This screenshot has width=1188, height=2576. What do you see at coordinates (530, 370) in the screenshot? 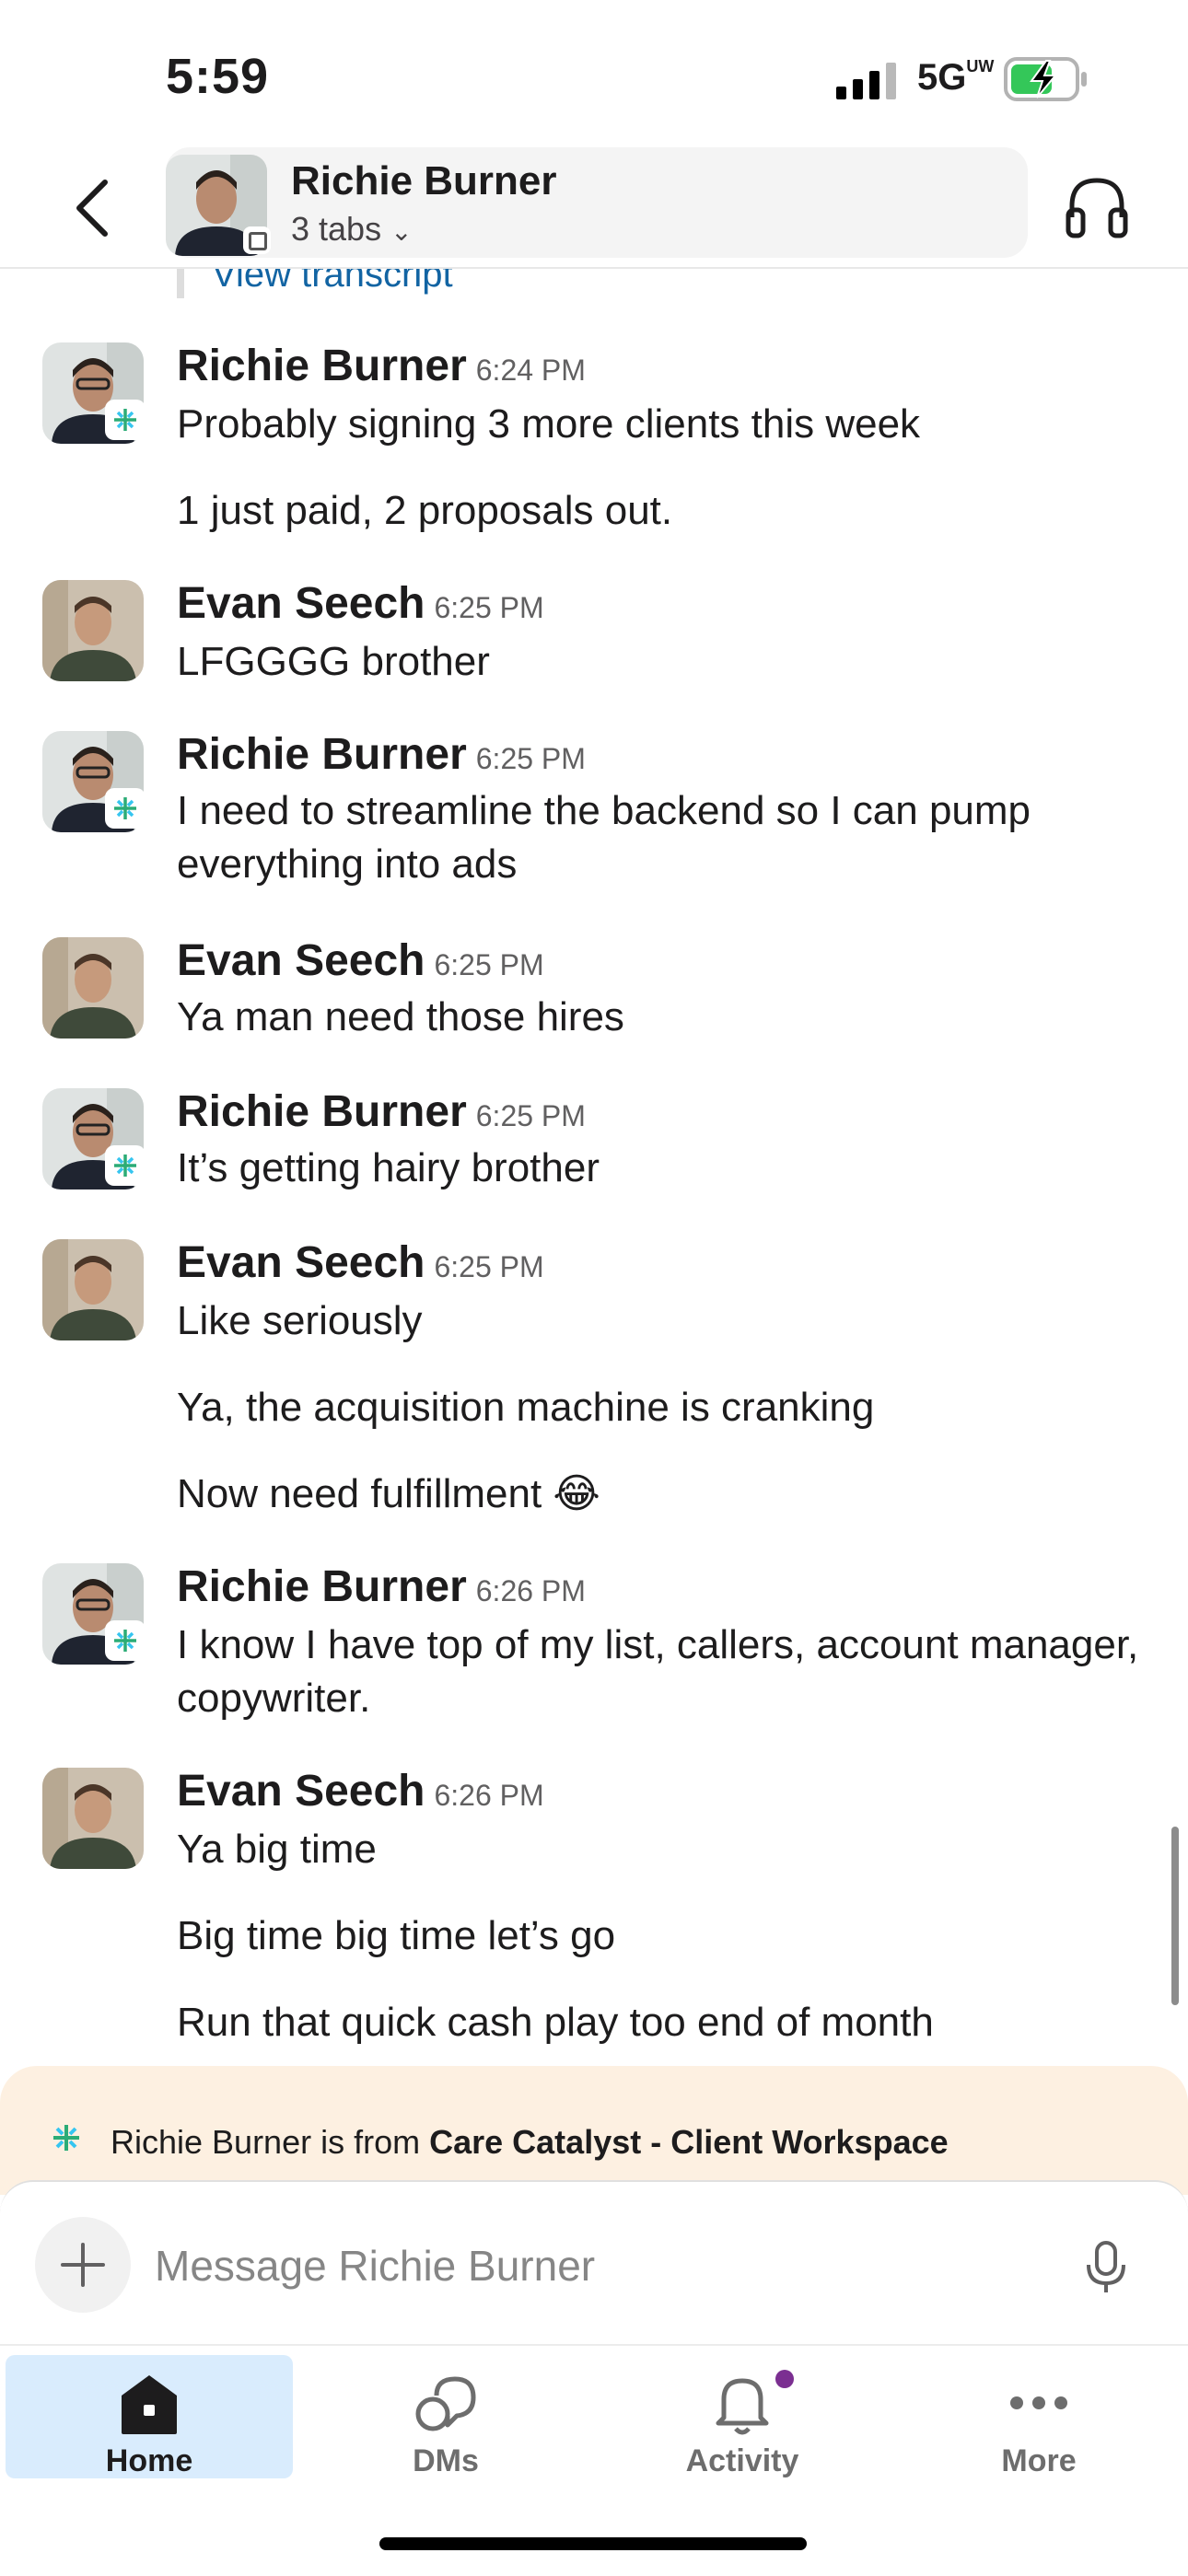
I see `message-timestamp: 6:24 PM` at bounding box center [530, 370].